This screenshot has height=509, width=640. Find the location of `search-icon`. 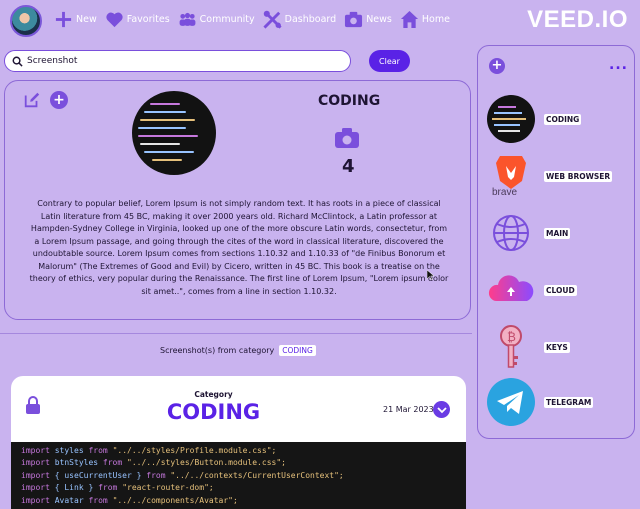

search-icon is located at coordinates (17, 61).